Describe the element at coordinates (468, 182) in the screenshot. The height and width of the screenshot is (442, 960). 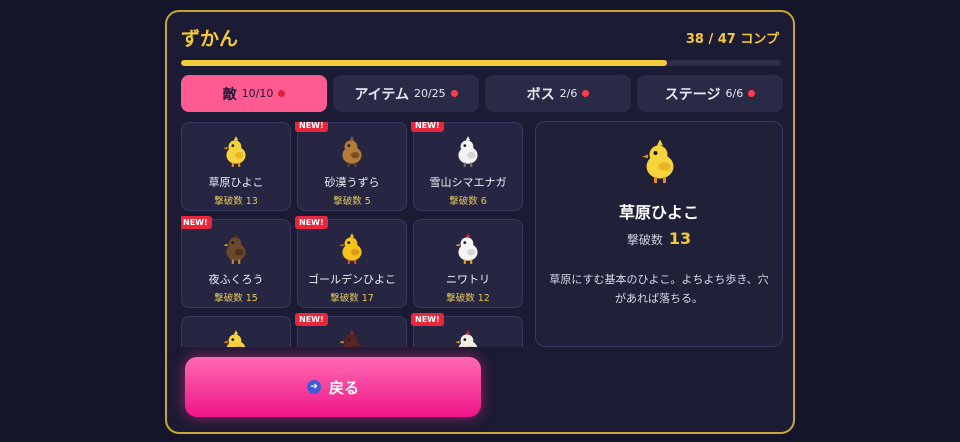
I see `entry-name: 雪山シマエナガ` at that location.